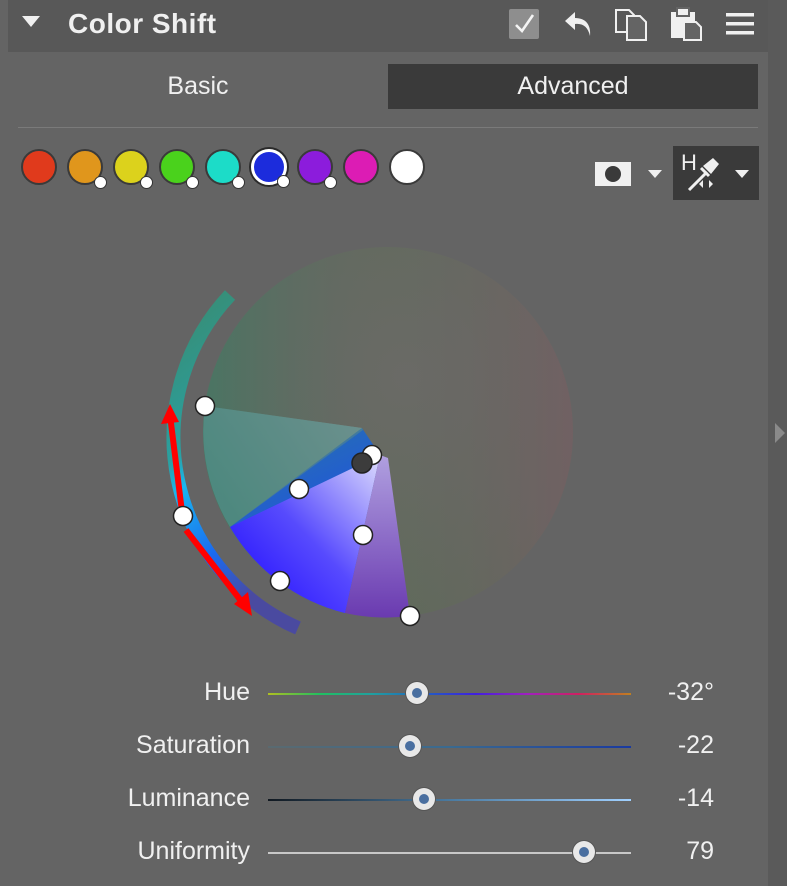 This screenshot has width=787, height=886. What do you see at coordinates (193, 851) in the screenshot?
I see `slider-label: Uniformity` at bounding box center [193, 851].